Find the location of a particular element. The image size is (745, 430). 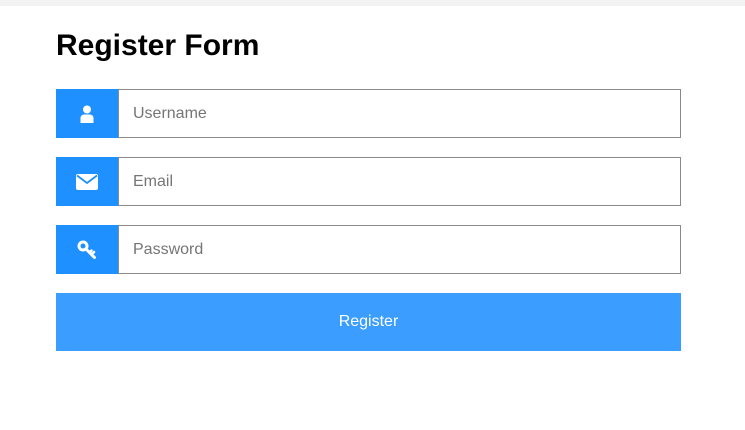

username-input is located at coordinates (399, 113).